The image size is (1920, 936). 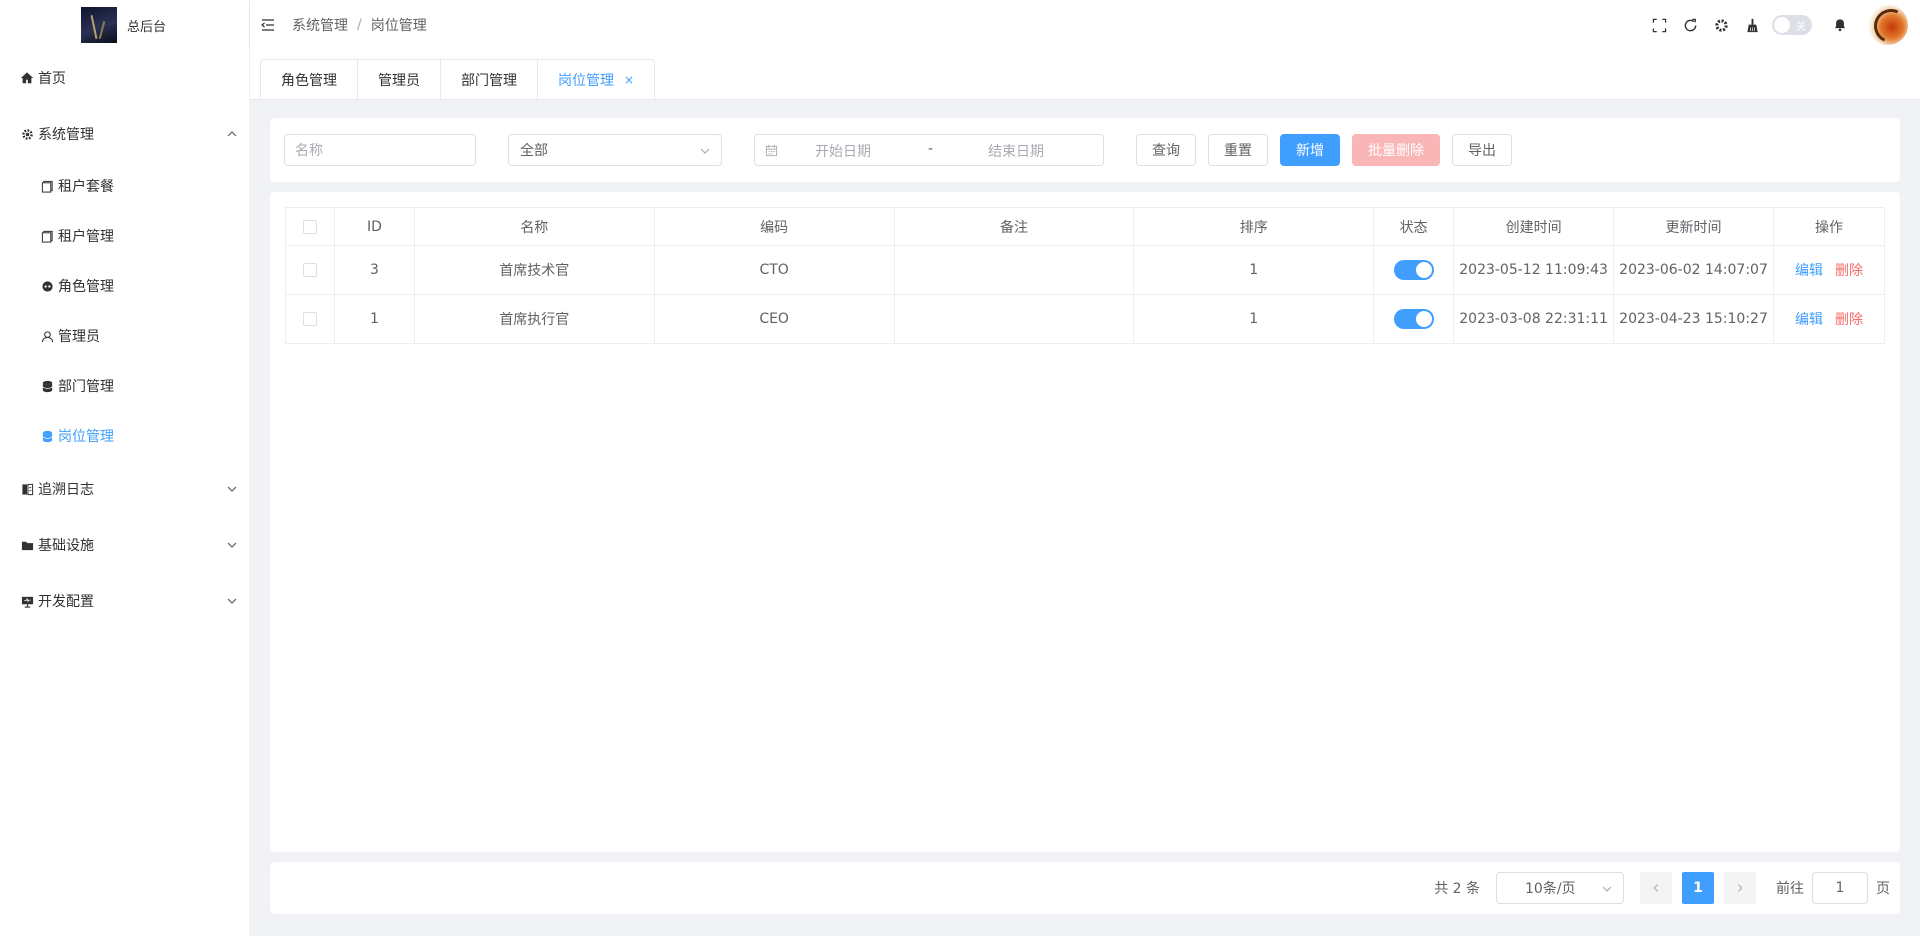 What do you see at coordinates (125, 601) in the screenshot?
I see `sidebar-item-dev-config: 开发配置` at bounding box center [125, 601].